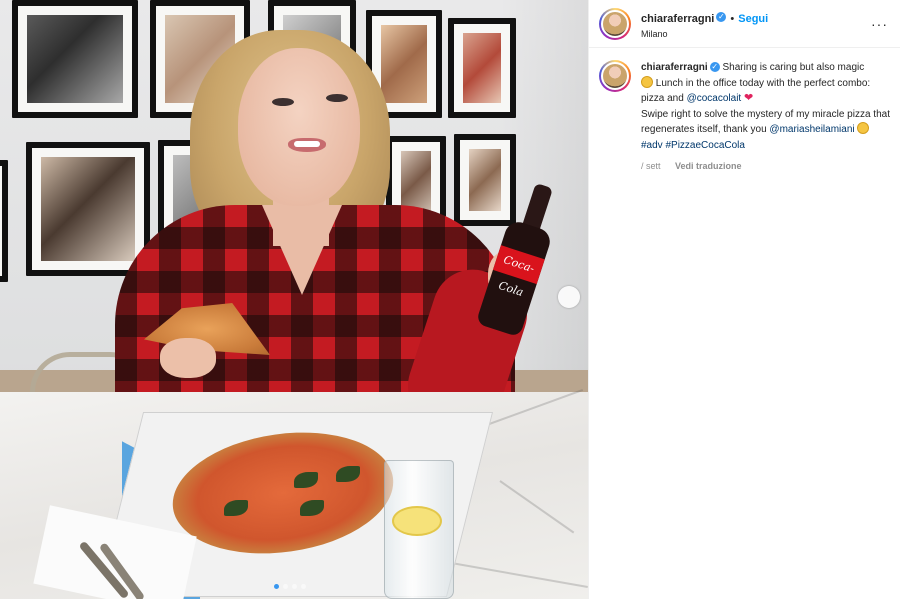  What do you see at coordinates (569, 297) in the screenshot?
I see `next-arrow-icon` at bounding box center [569, 297].